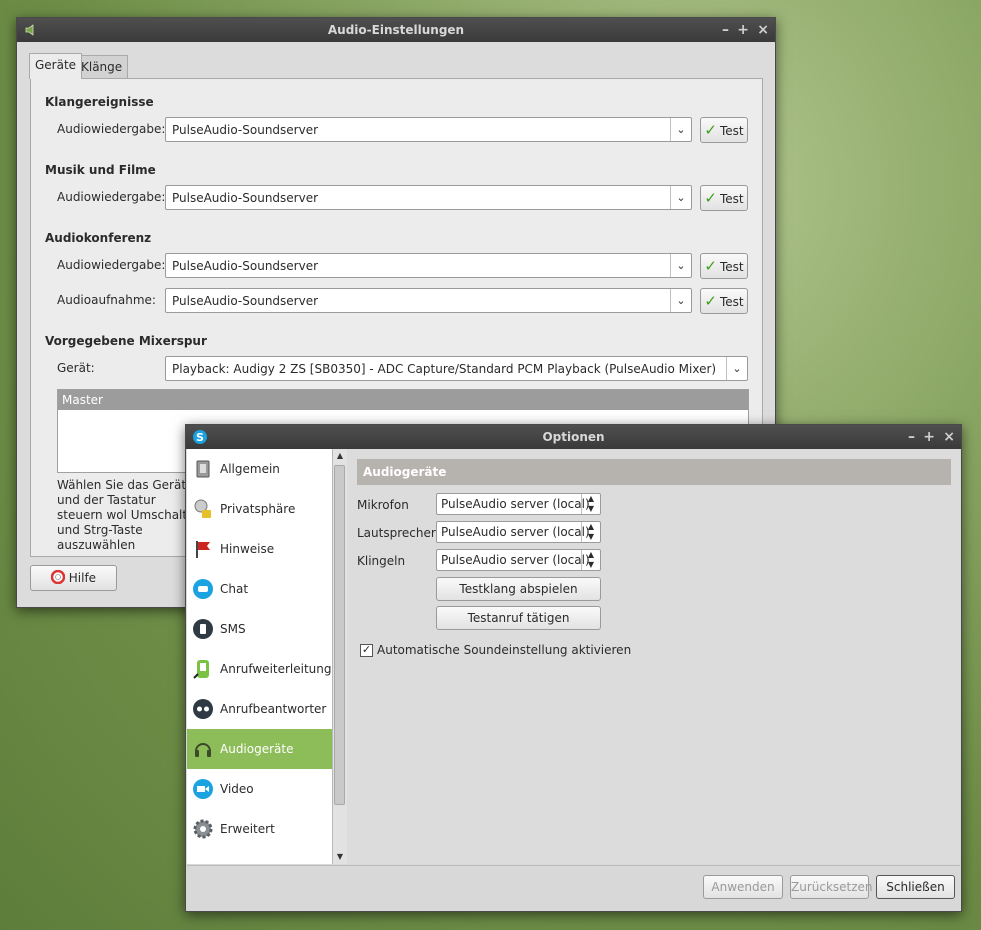  Describe the element at coordinates (724, 198) in the screenshot. I see `test-button-2: ✓ Test` at that location.